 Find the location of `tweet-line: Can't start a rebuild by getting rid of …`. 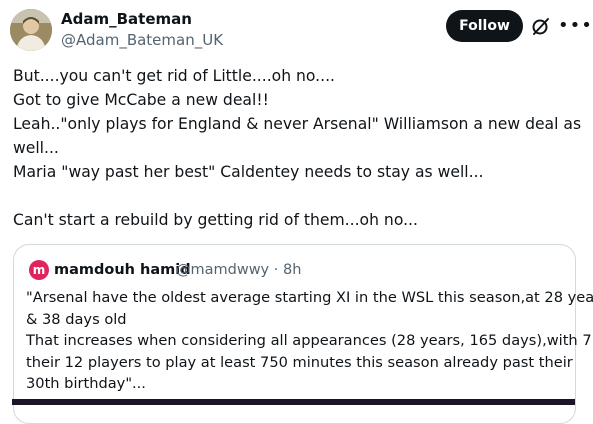

tweet-line: Can't start a rebuild by getting rid of … is located at coordinates (215, 220).